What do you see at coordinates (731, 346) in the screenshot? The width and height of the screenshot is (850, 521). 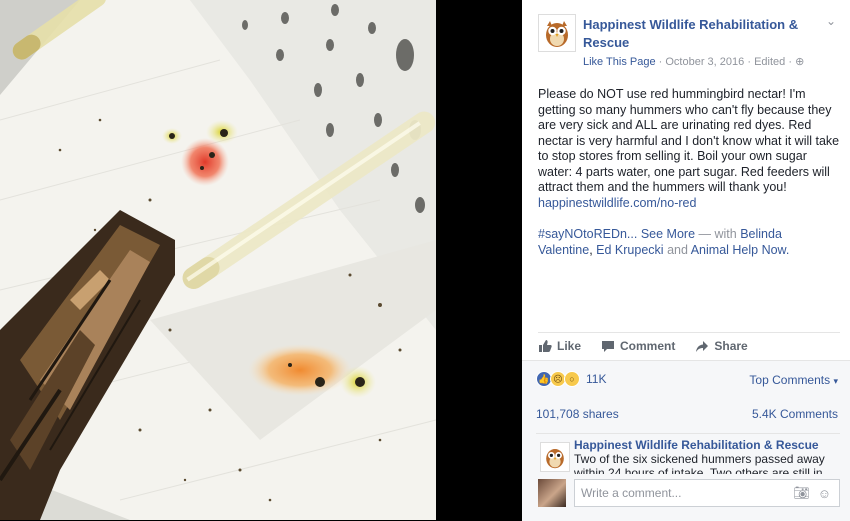 I see `share-label: Share` at bounding box center [731, 346].